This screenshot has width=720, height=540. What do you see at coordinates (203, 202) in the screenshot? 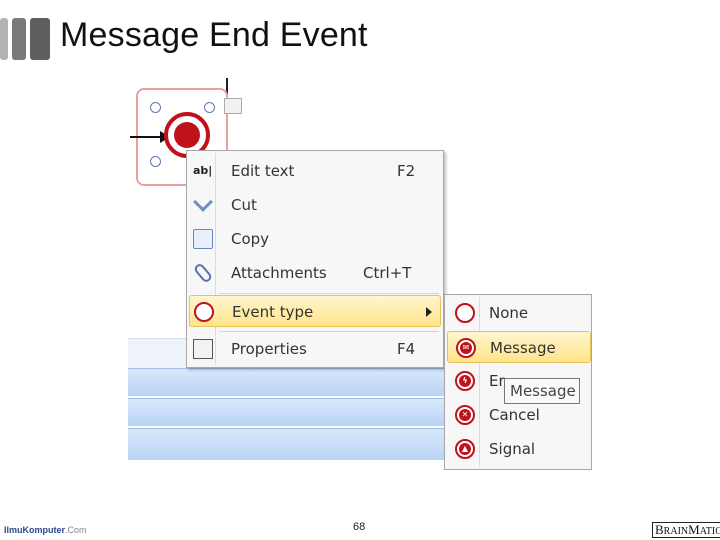
I see `scissors-icon` at bounding box center [203, 202].